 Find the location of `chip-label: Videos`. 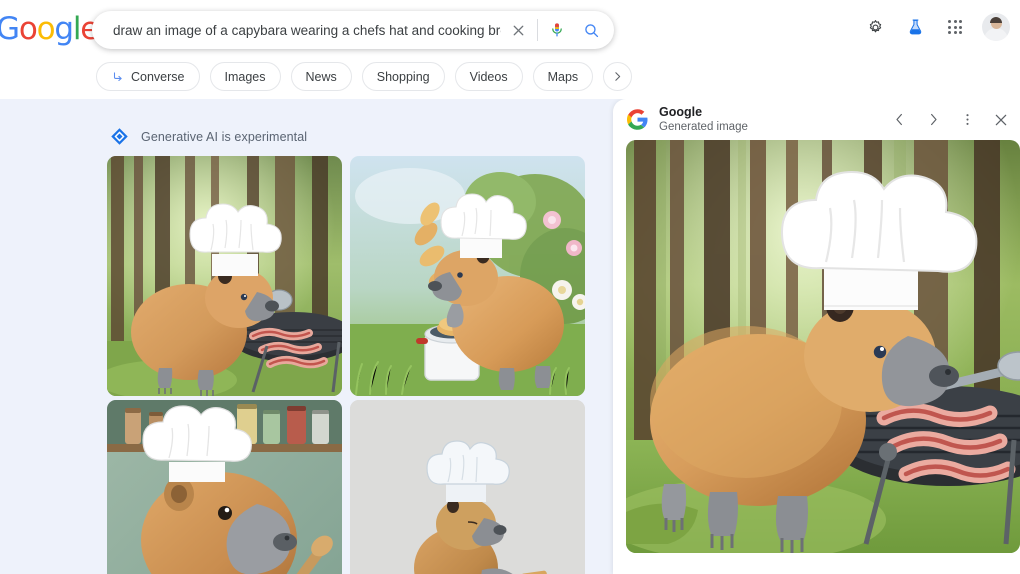

chip-label: Videos is located at coordinates (488, 76).